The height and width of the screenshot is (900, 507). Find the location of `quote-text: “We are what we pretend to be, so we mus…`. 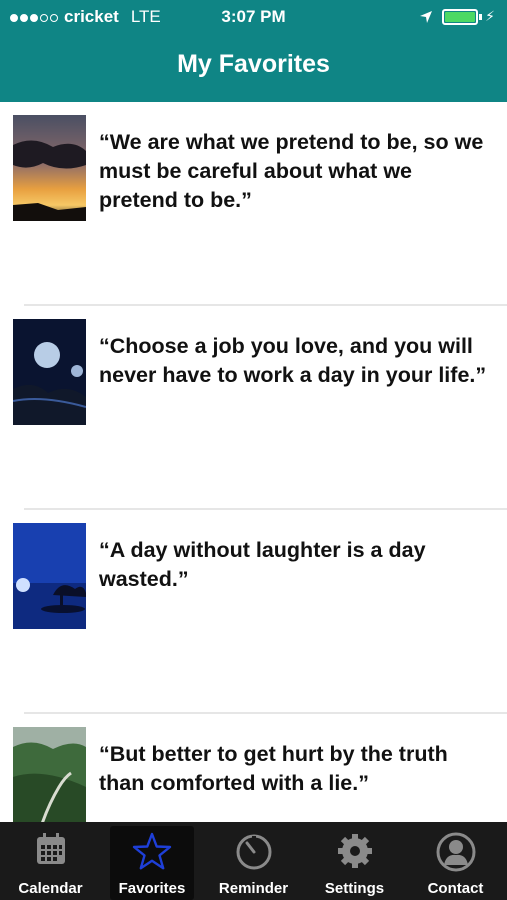

quote-text: “We are what we pretend to be, so we mus… is located at coordinates (291, 171).